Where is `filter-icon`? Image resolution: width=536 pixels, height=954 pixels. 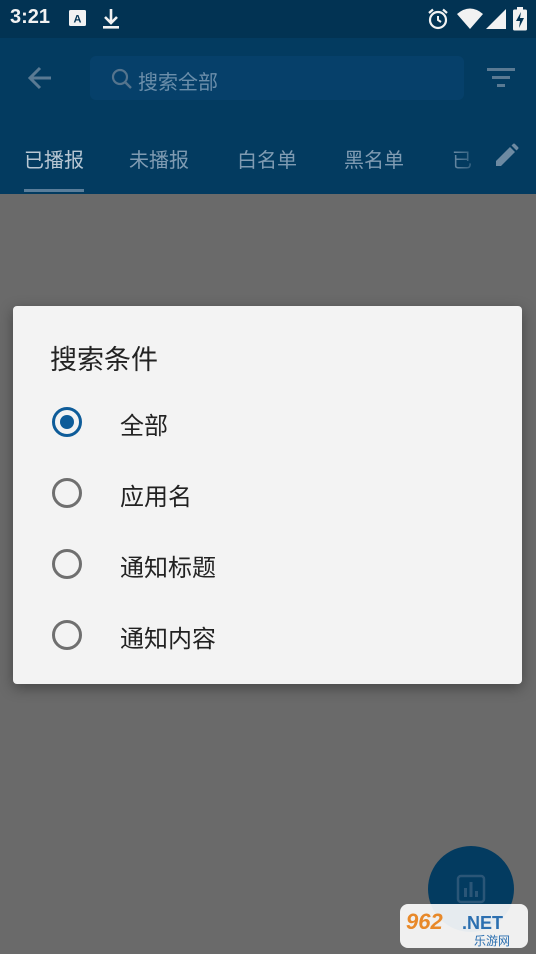 filter-icon is located at coordinates (501, 77).